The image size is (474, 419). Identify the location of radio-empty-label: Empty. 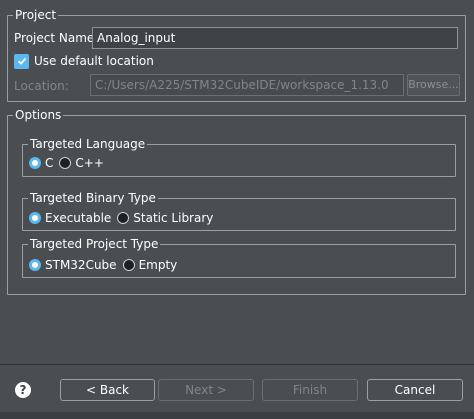
(158, 265).